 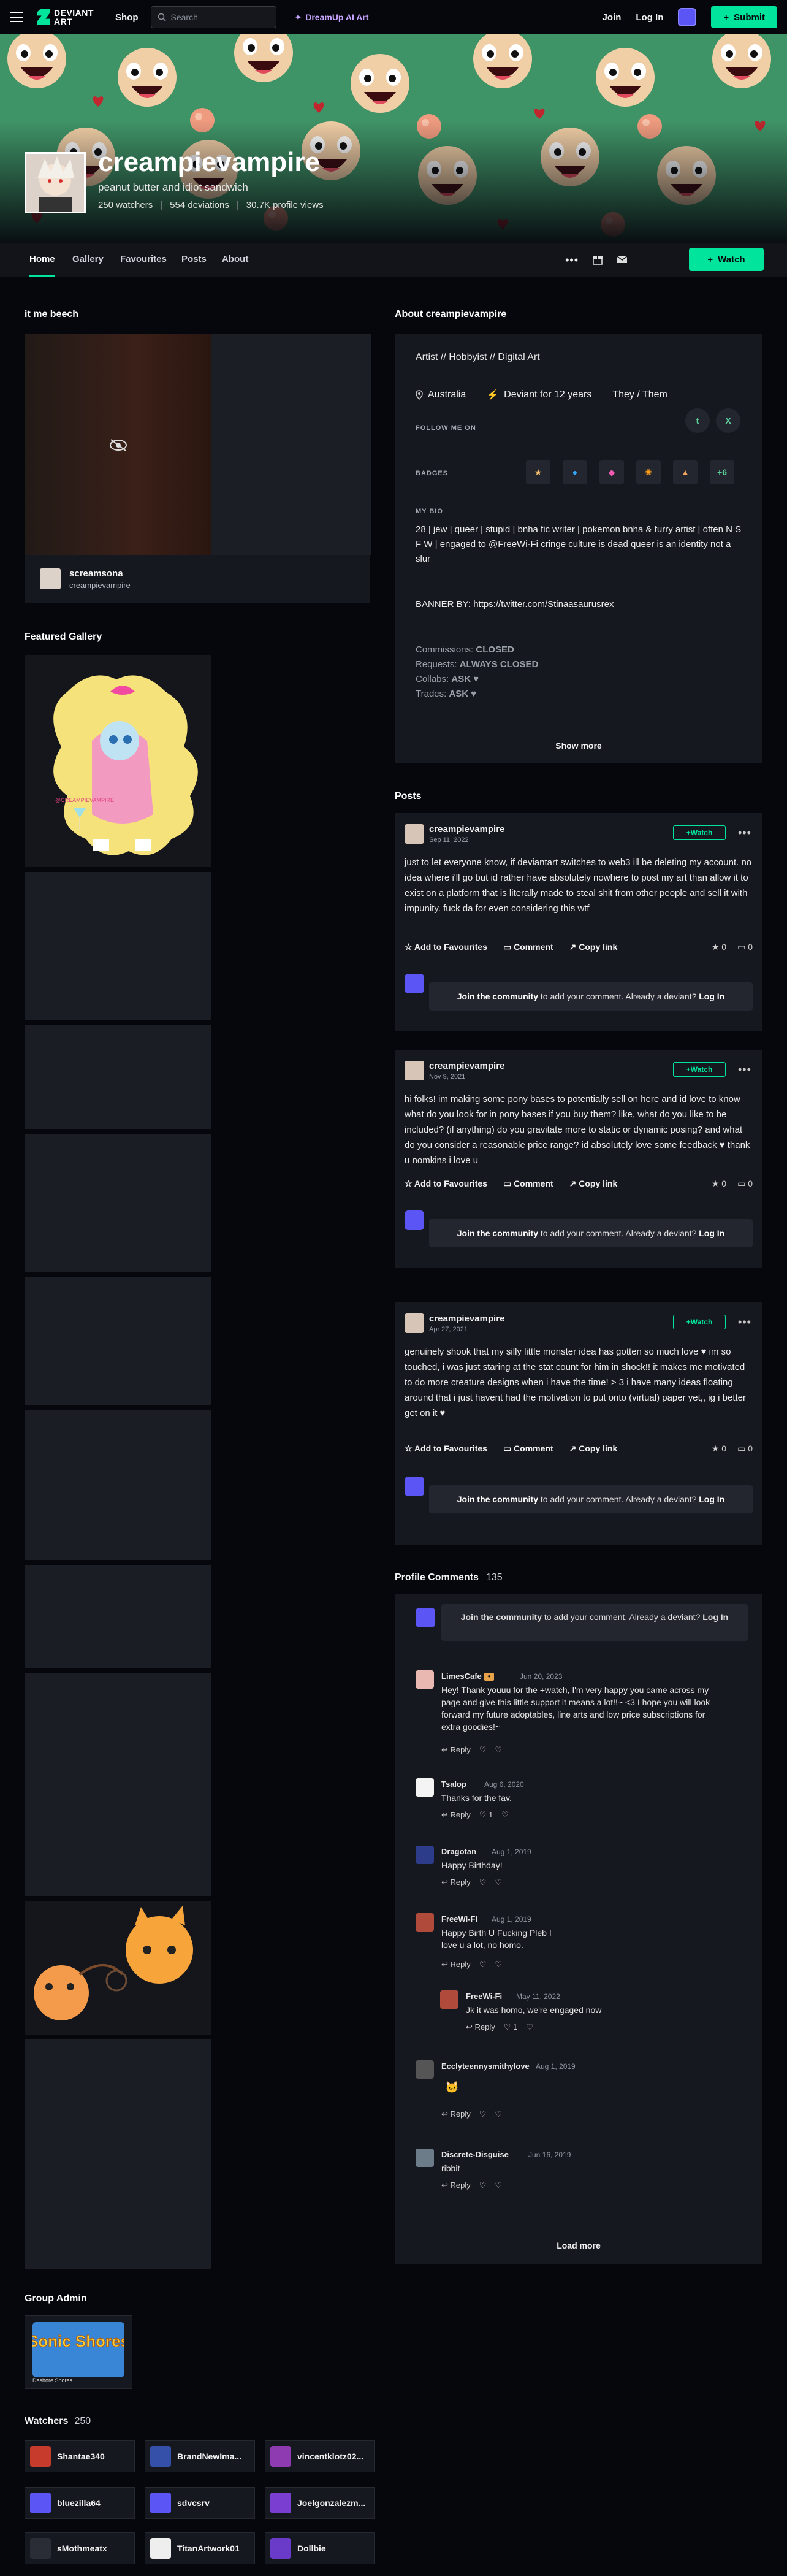 I want to click on badge-icon: ▲, so click(x=685, y=472).